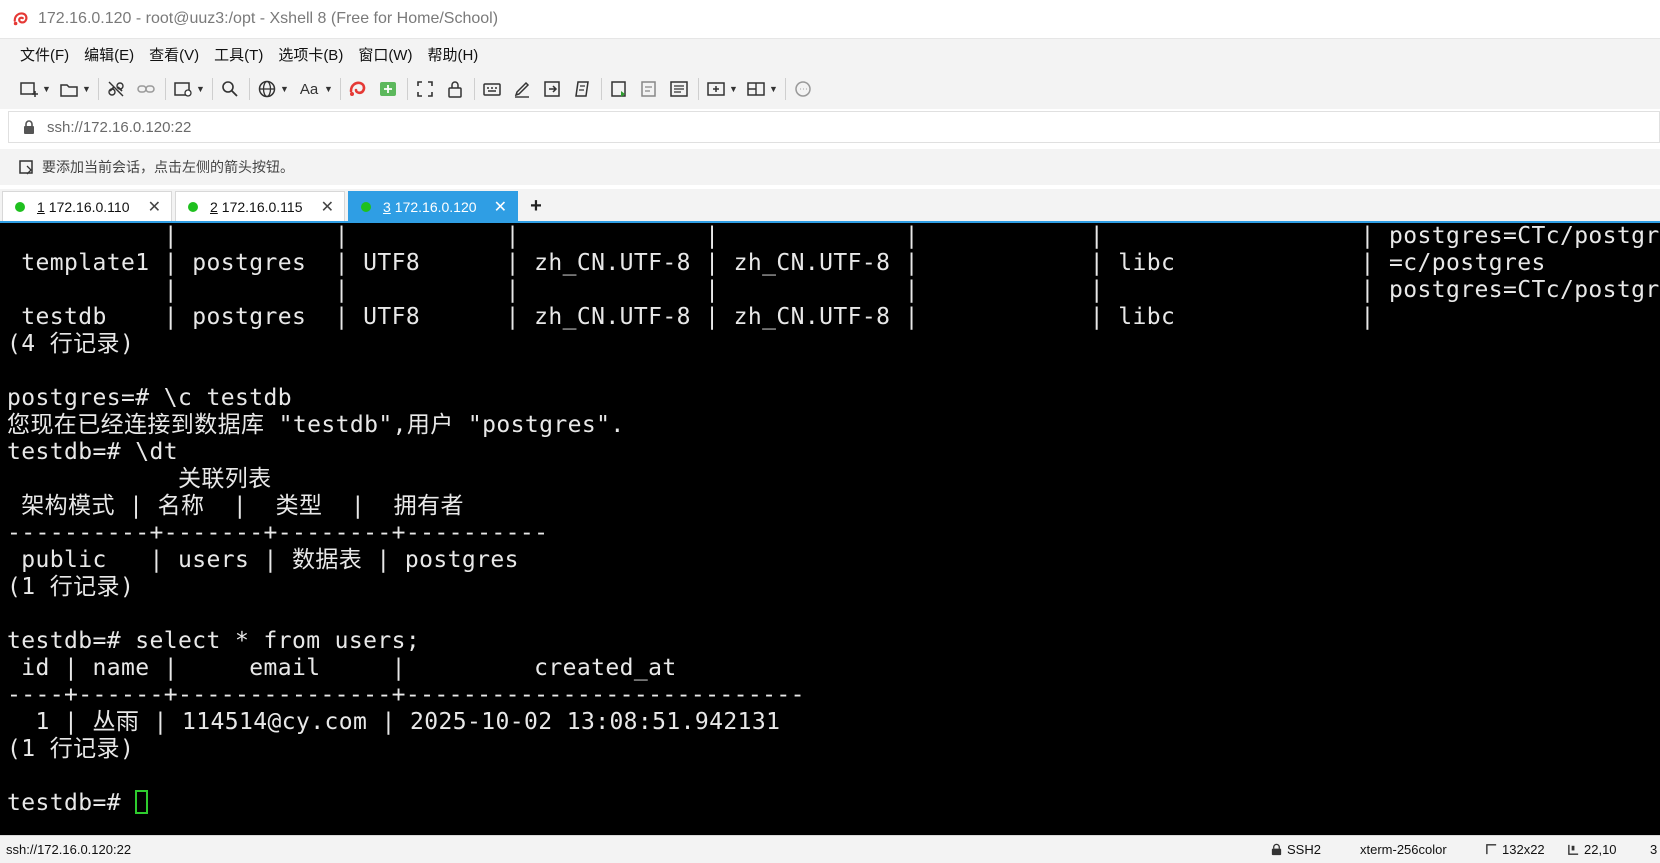  Describe the element at coordinates (183, 89) in the screenshot. I see `new-window-icon` at that location.